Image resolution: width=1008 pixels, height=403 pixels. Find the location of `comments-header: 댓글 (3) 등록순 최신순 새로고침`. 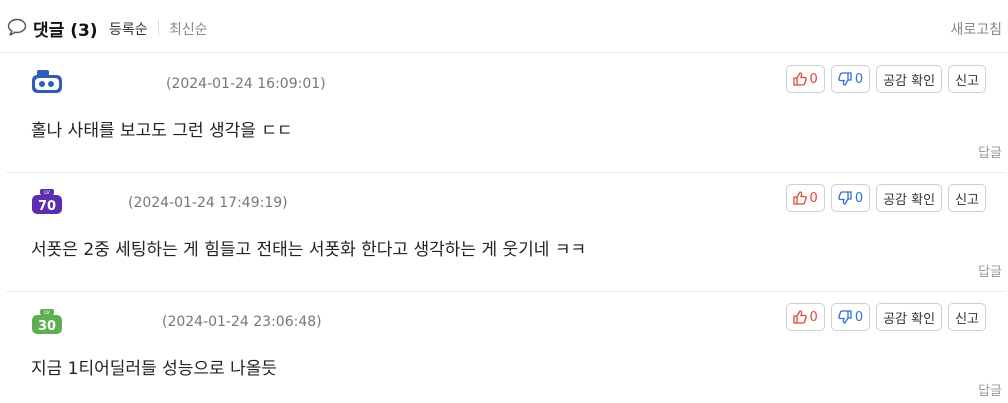

comments-header: 댓글 (3) 등록순 최신순 새로고침 is located at coordinates (504, 26).